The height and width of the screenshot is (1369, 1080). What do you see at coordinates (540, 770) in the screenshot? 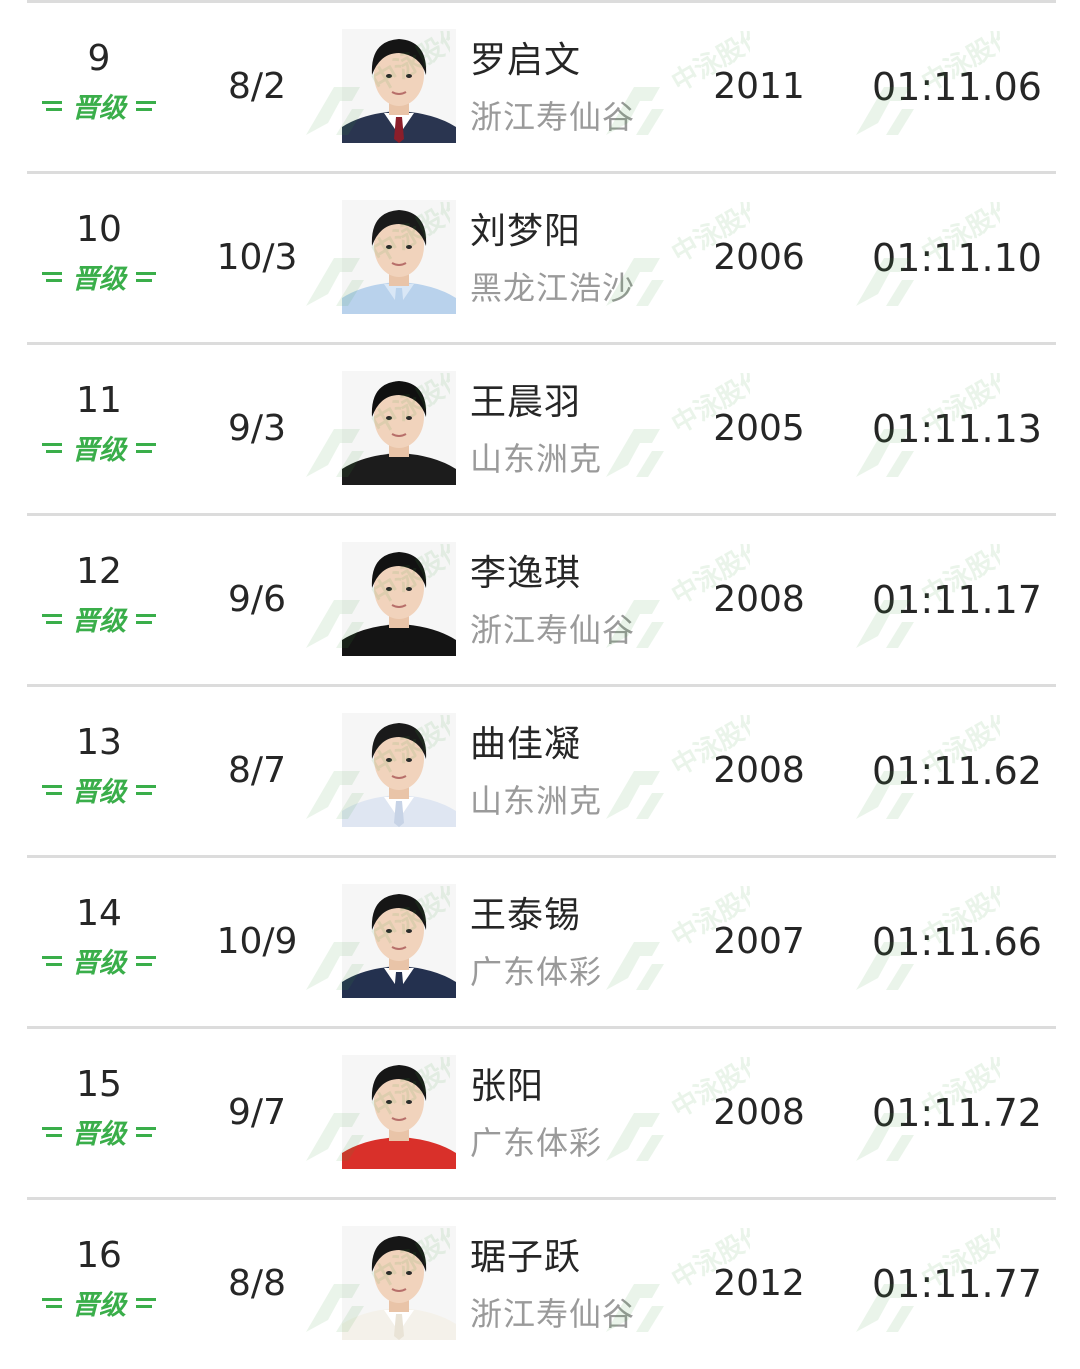
I see `result-row: 13晋级8/7曲佳凝山东洲克200801:11.62中泳股份中泳股份中泳股份` at bounding box center [540, 770].